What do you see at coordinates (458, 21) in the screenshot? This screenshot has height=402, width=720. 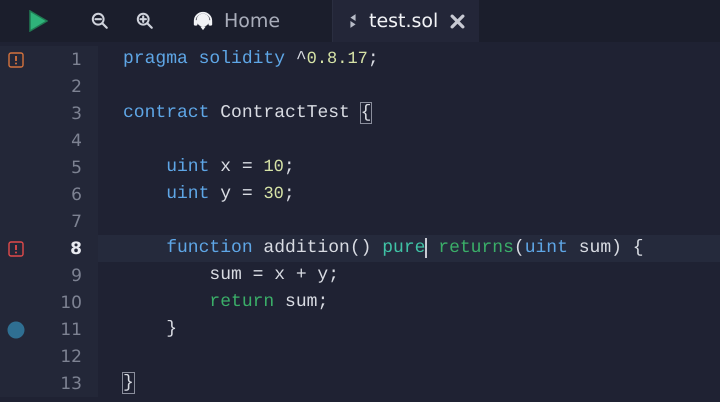 I see `close-icon` at bounding box center [458, 21].